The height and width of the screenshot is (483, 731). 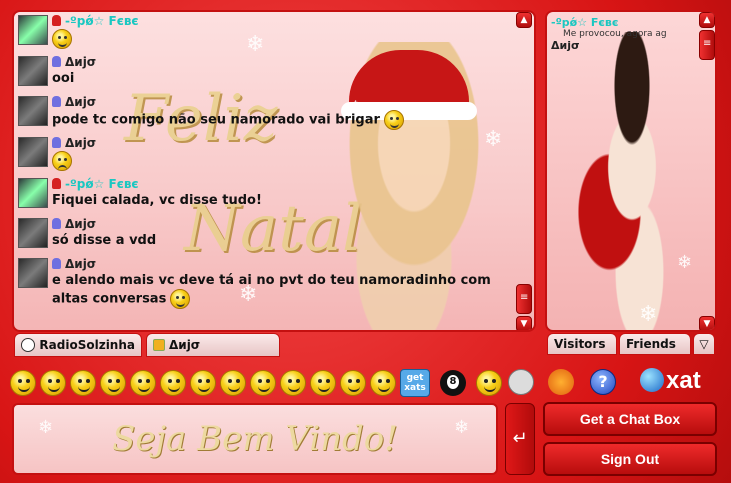 I want to click on smiley-bar: get xats, so click(x=256, y=383).